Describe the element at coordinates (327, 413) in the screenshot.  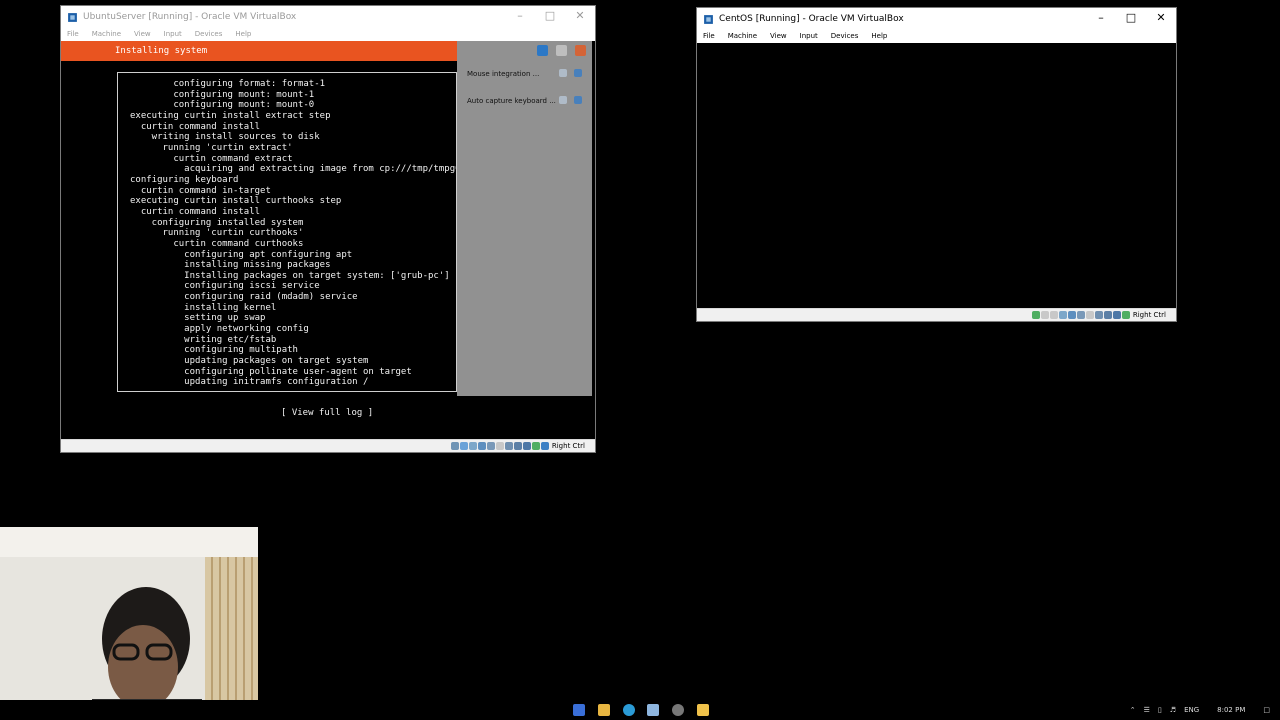
I see `view-full-log-button: [ View full log ]` at that location.